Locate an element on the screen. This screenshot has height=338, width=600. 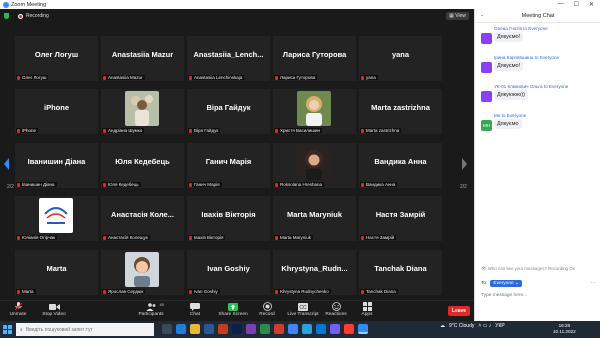
chat-message: Олена Гнатів to Everyone Дякуємо! is located at coordinates (539, 35).